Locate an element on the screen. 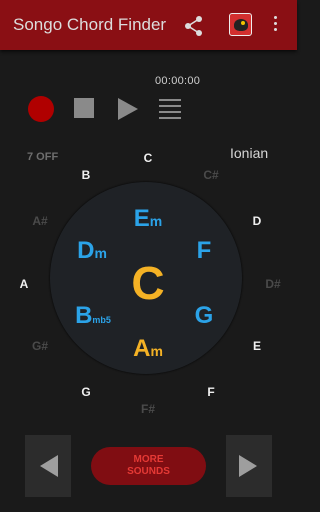 This screenshot has height=512, width=320. share-icon is located at coordinates (194, 26).